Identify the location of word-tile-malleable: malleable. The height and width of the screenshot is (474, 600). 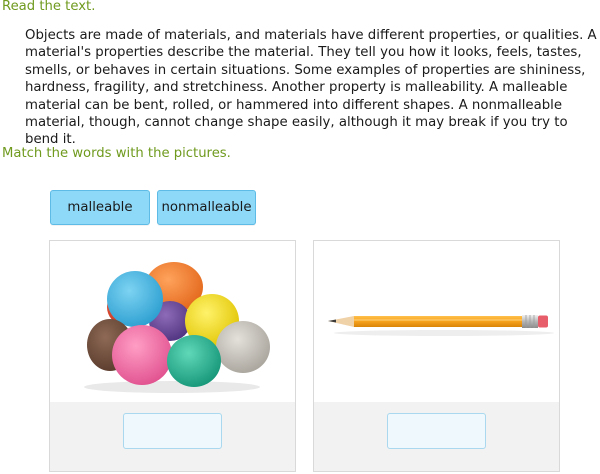
(100, 207).